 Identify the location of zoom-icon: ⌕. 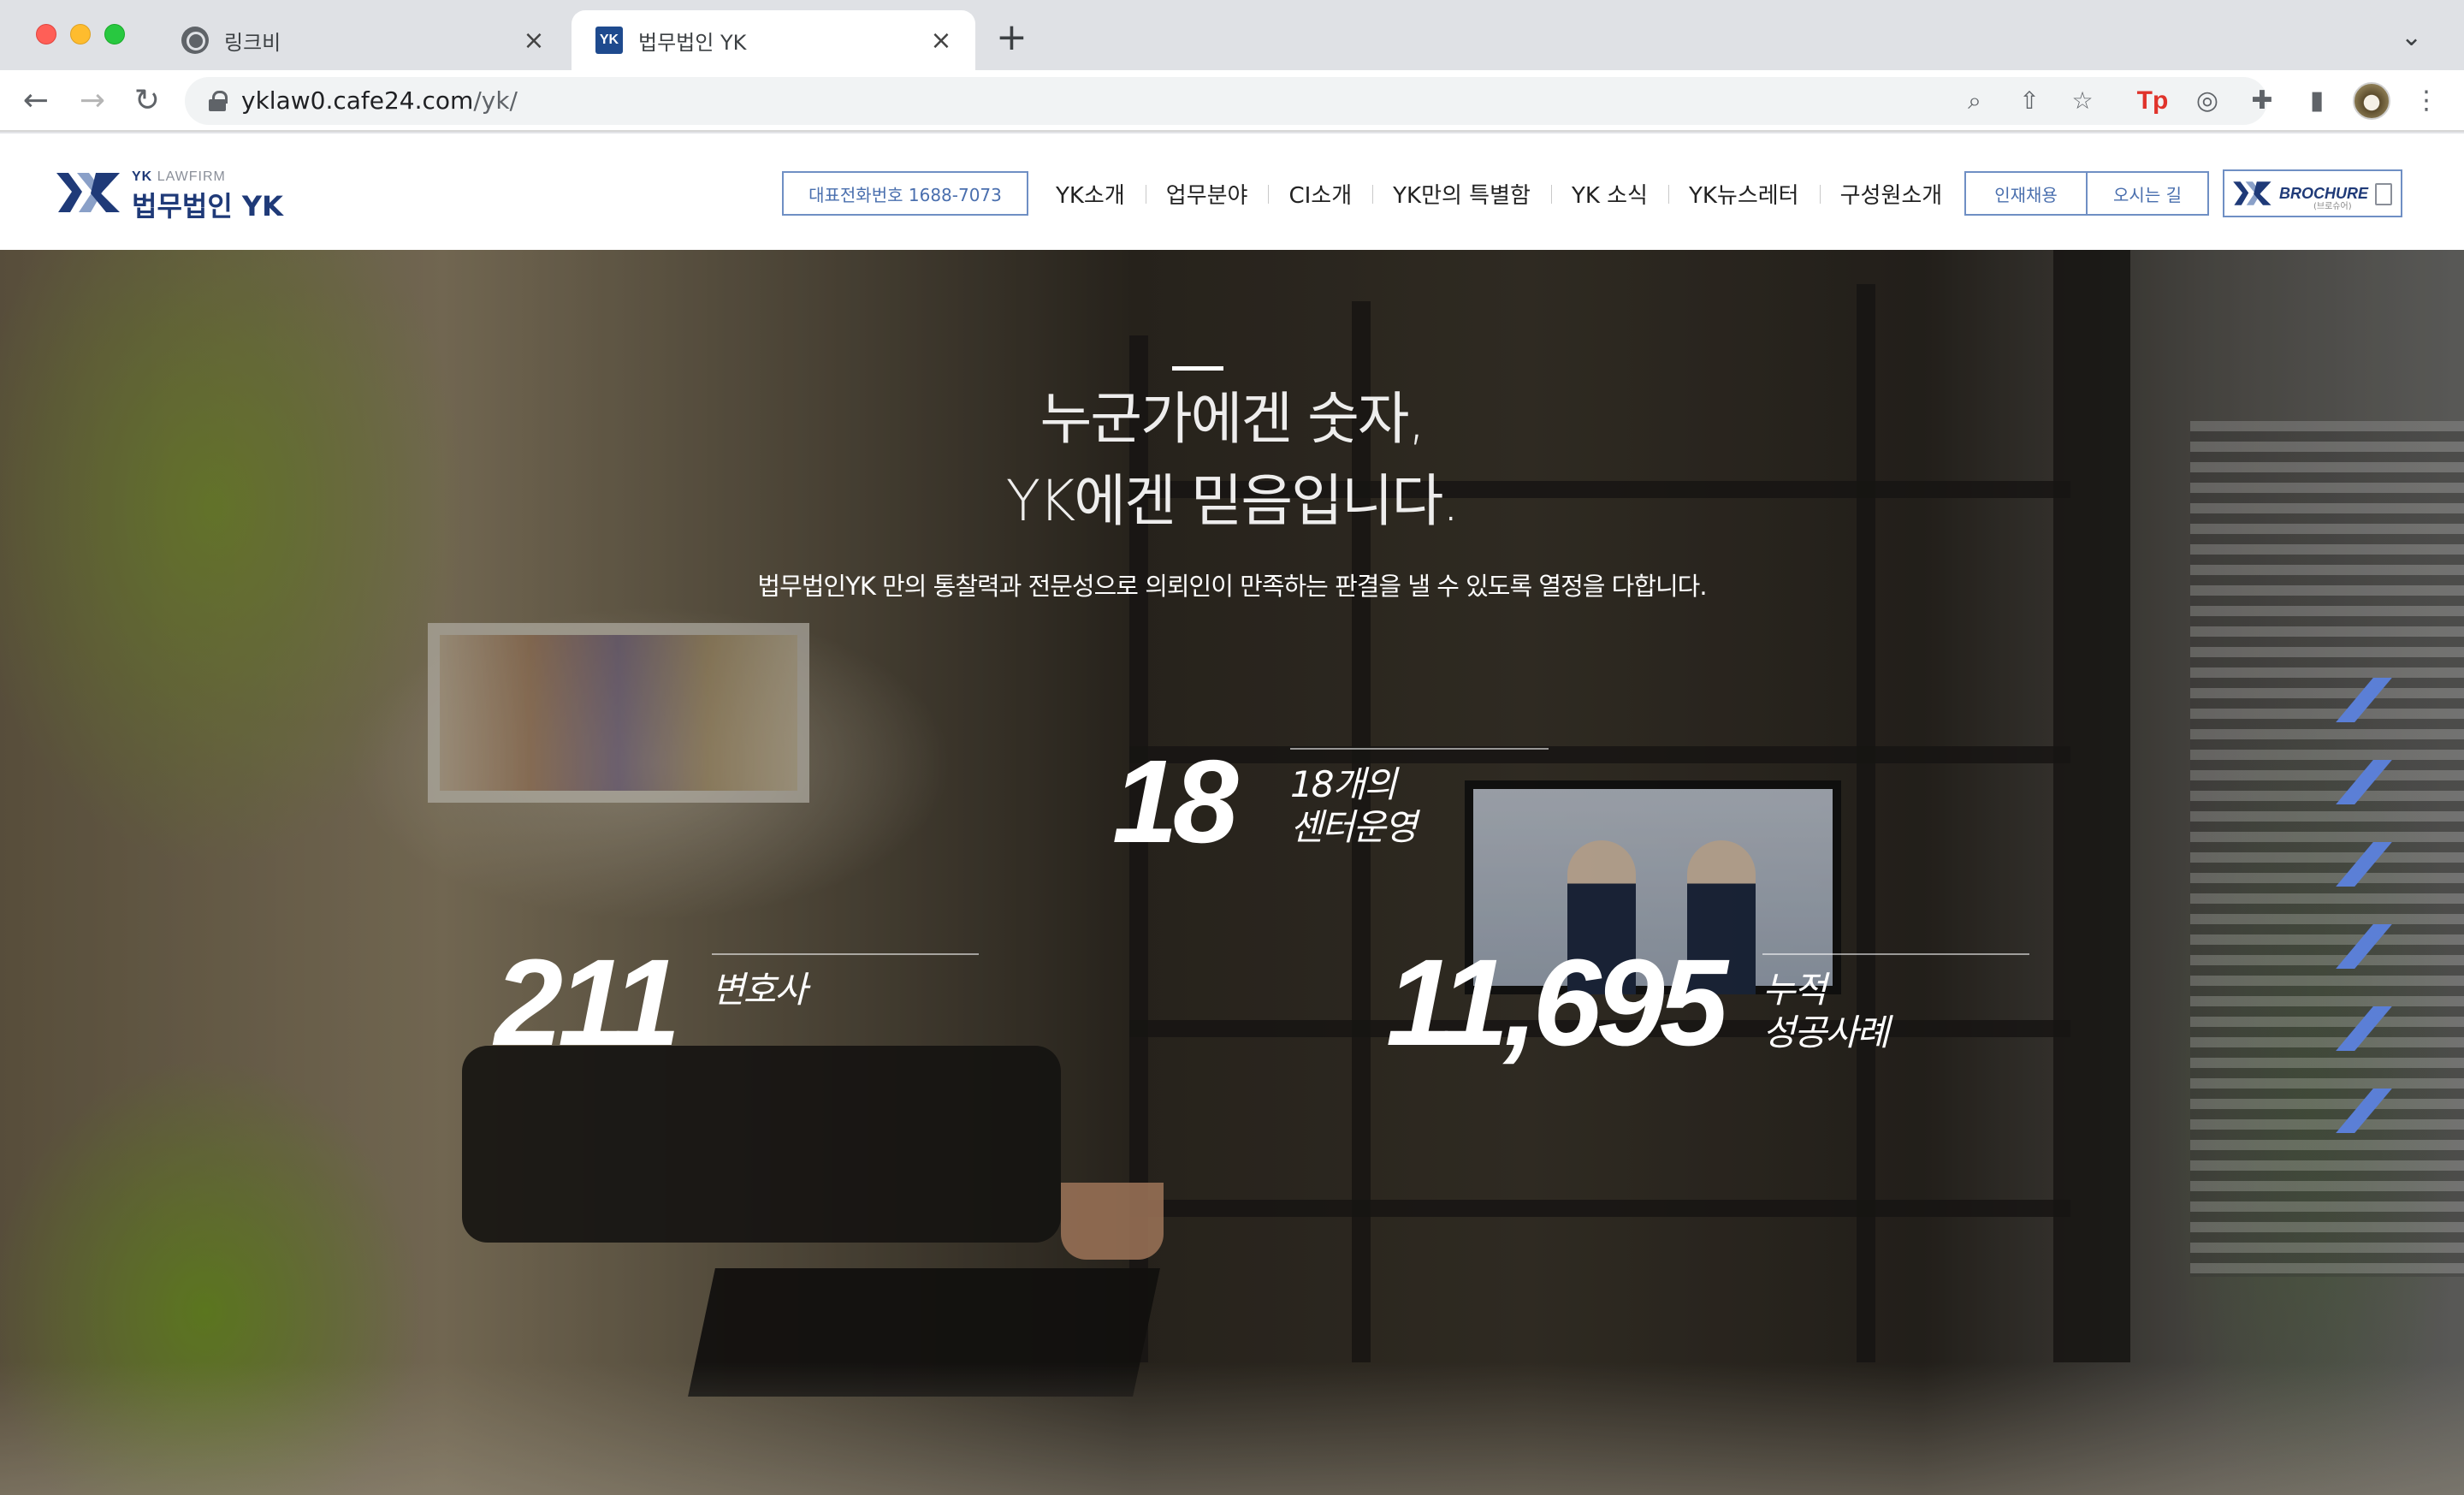
(1974, 101).